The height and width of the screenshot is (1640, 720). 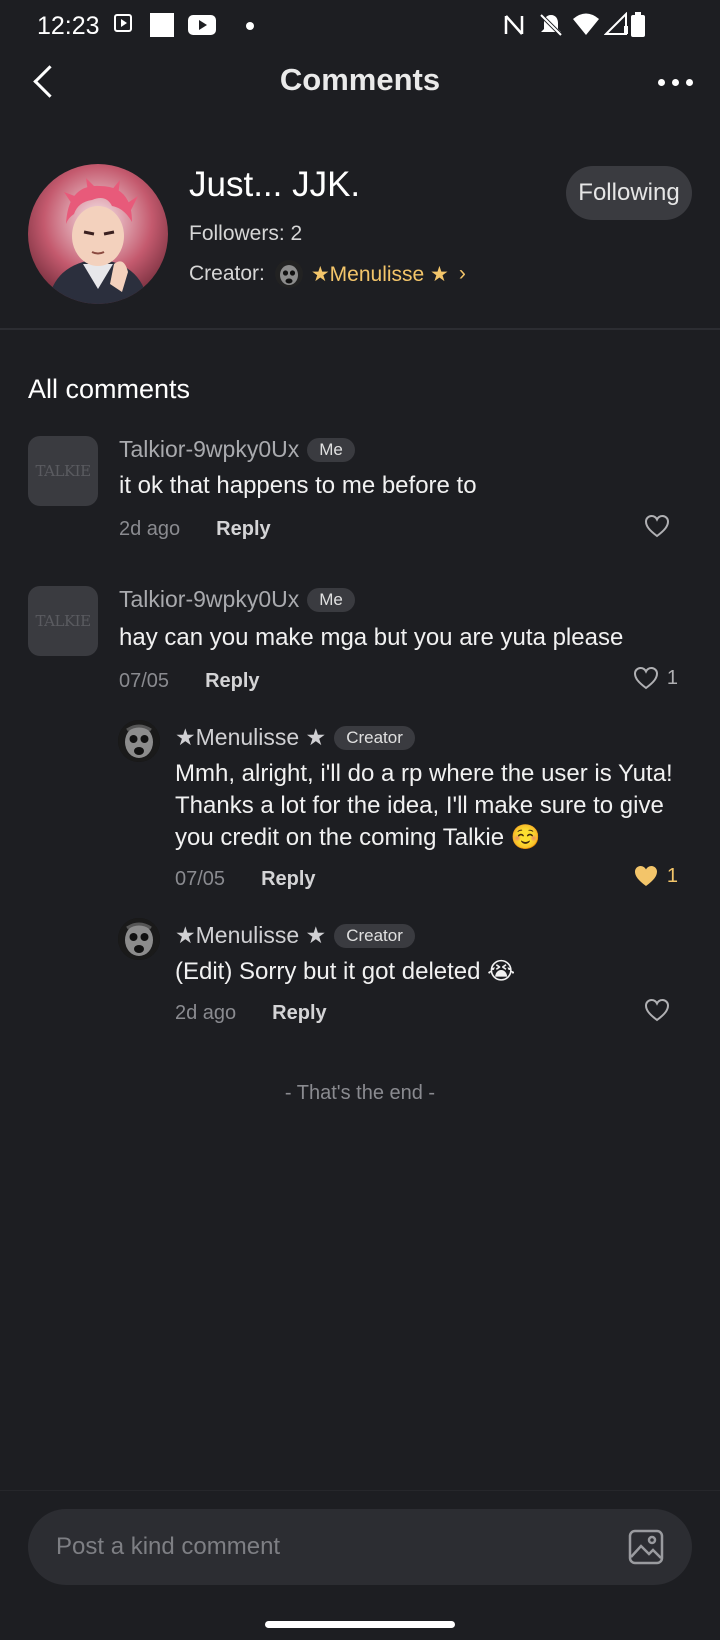 What do you see at coordinates (678, 82) in the screenshot?
I see `more-options-icon` at bounding box center [678, 82].